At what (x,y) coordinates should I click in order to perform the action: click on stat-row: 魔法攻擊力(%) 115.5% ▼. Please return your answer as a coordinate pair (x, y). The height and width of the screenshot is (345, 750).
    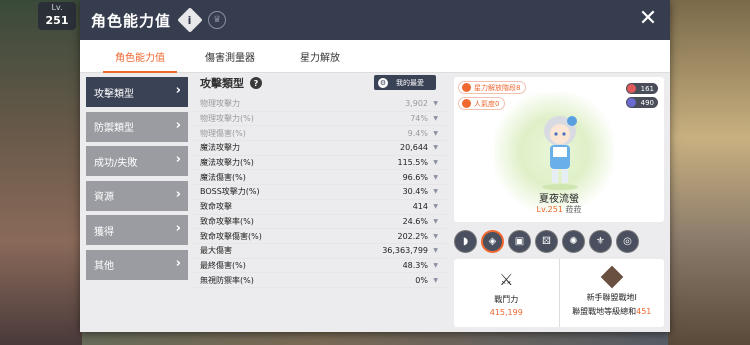
    Looking at the image, I should click on (320, 163).